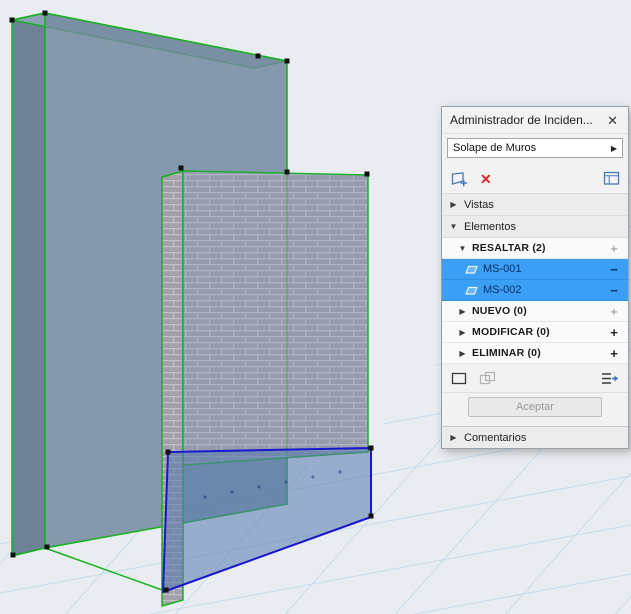  Describe the element at coordinates (535, 248) in the screenshot. I see `section-resaltar: ▼ RESALTAR (2) +` at that location.